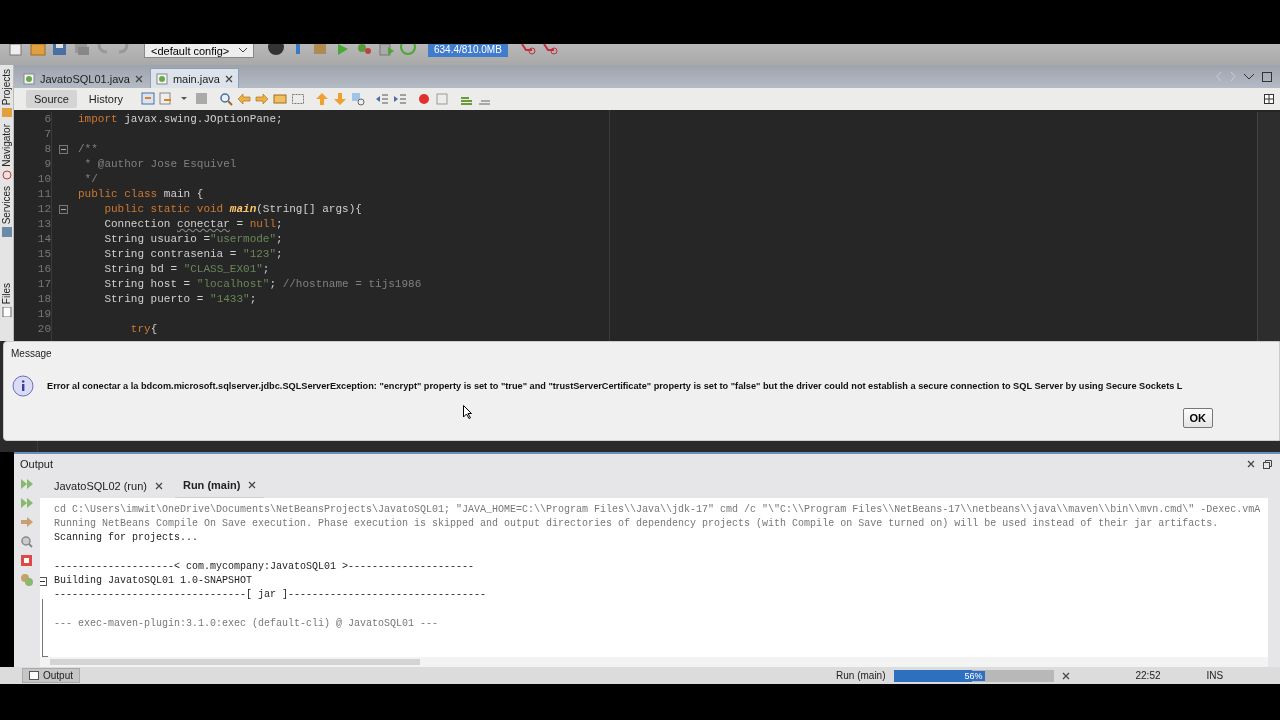  Describe the element at coordinates (181, 119) in the screenshot. I see `code-line: import javax.swing.JOptionPane;` at that location.